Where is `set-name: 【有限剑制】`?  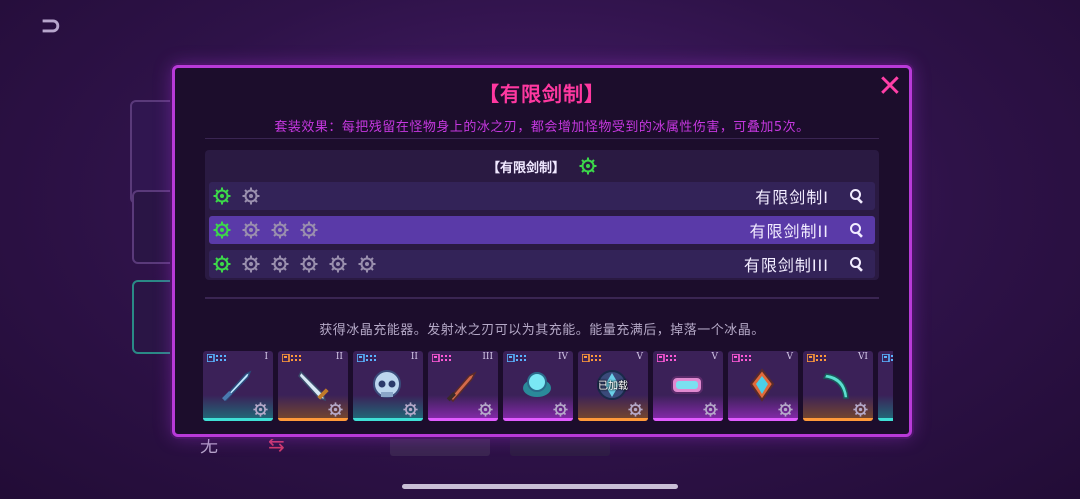
set-name: 【有限剑制】 is located at coordinates (525, 168).